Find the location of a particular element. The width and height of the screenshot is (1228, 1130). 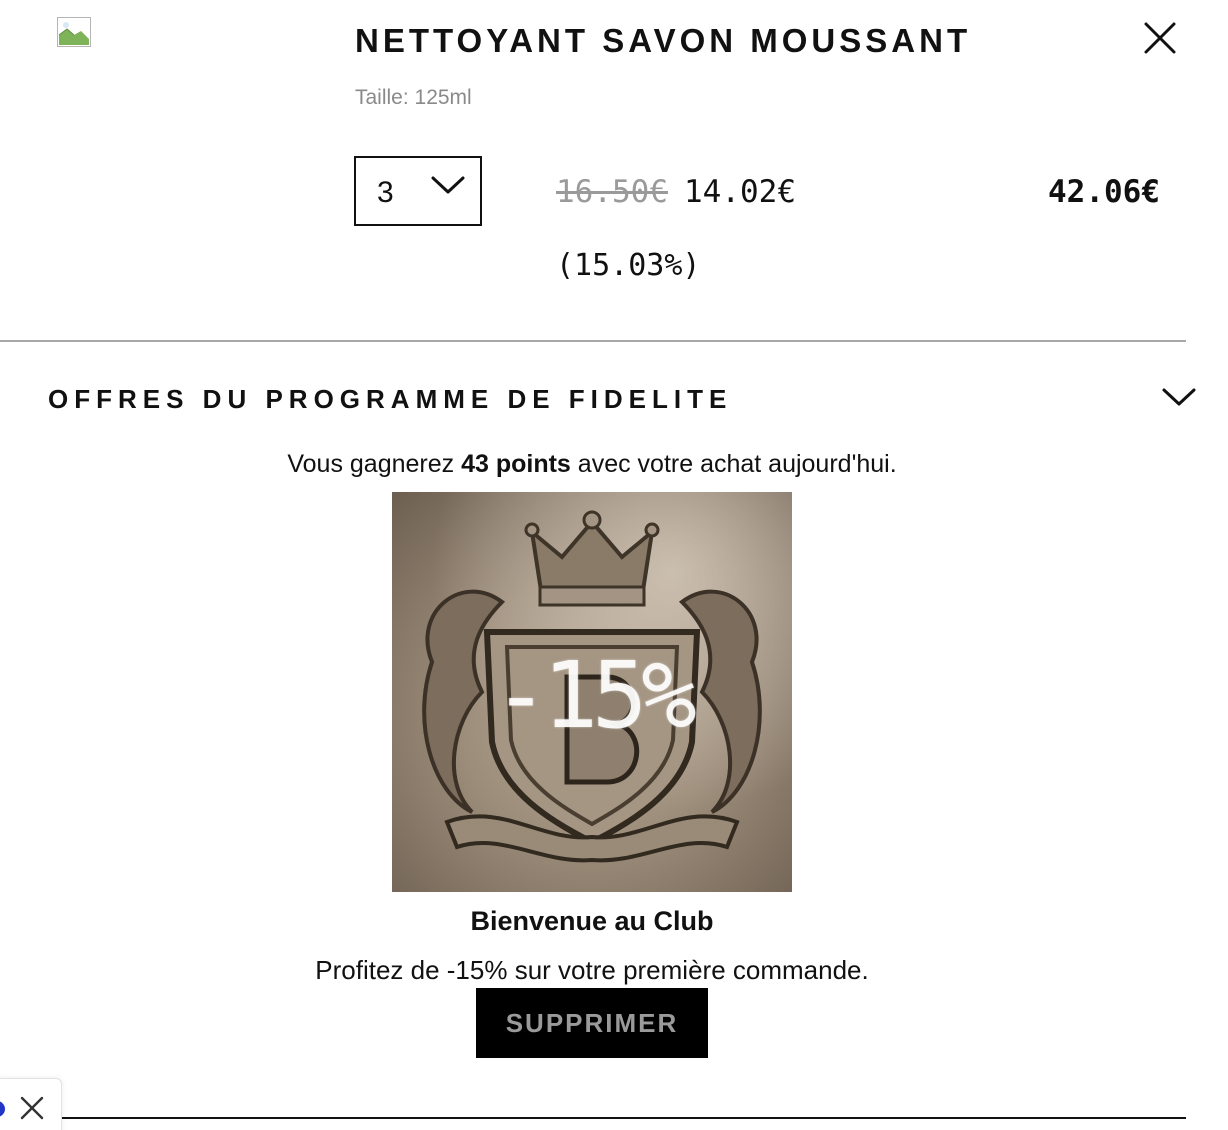

points-amount: 43 points is located at coordinates (516, 464).